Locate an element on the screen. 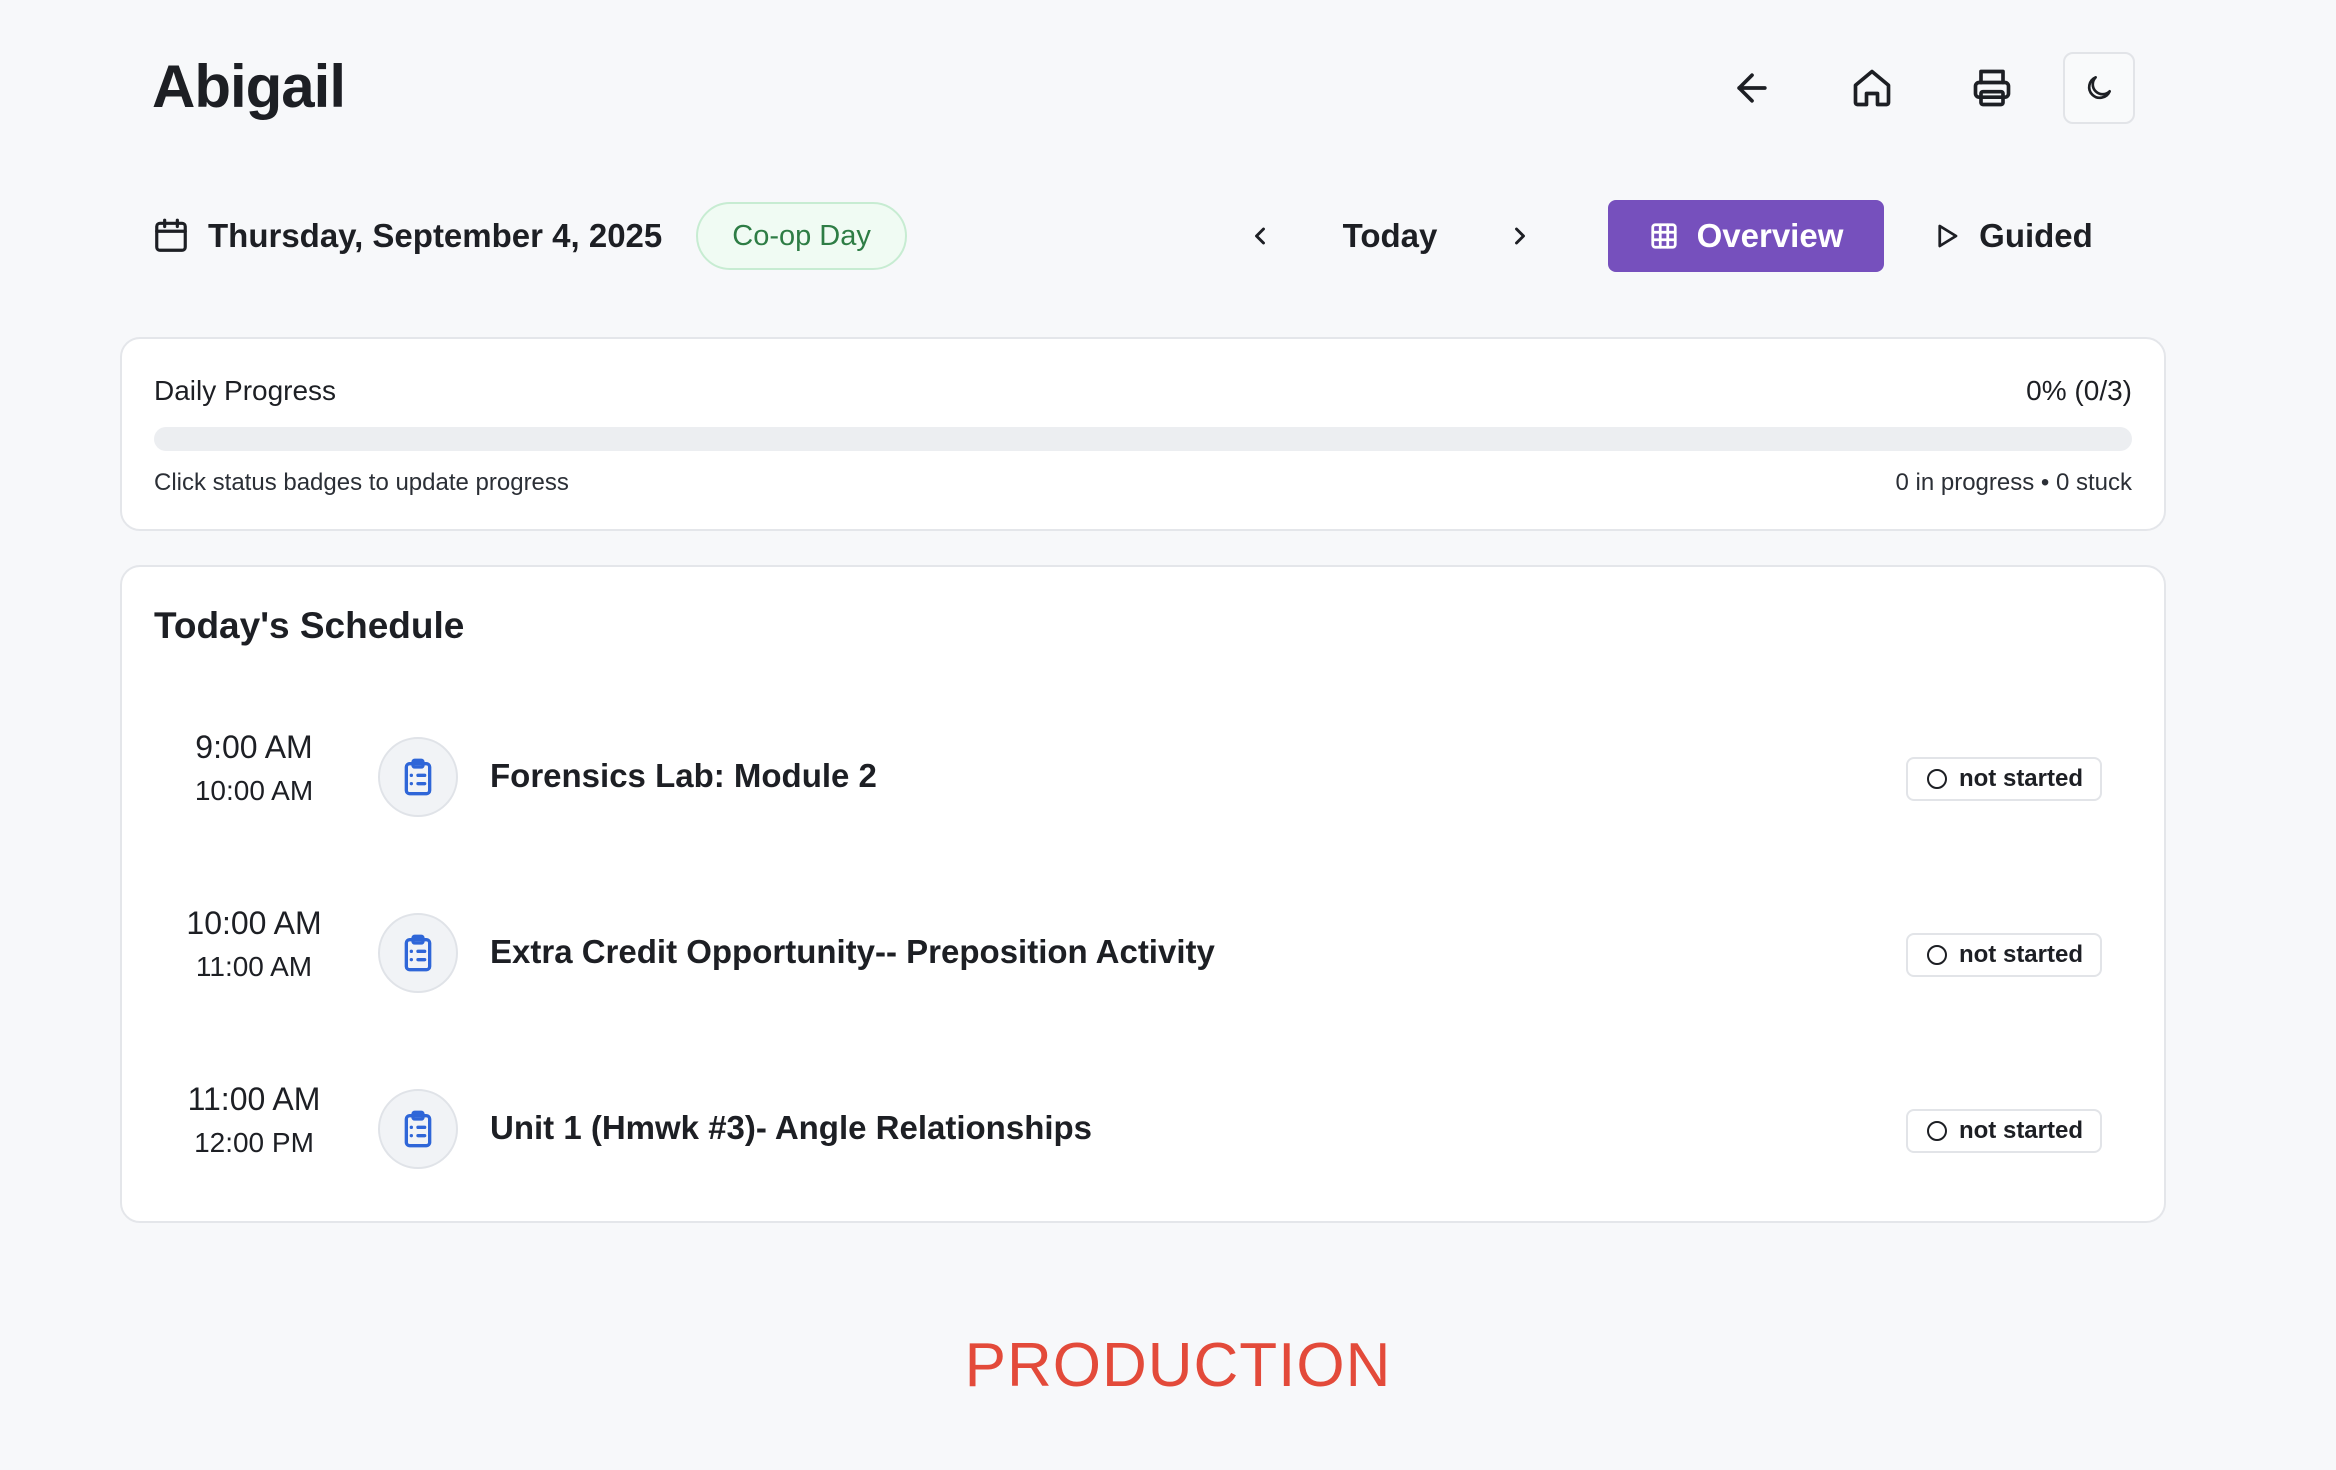  arrow-left-icon is located at coordinates (1752, 88).